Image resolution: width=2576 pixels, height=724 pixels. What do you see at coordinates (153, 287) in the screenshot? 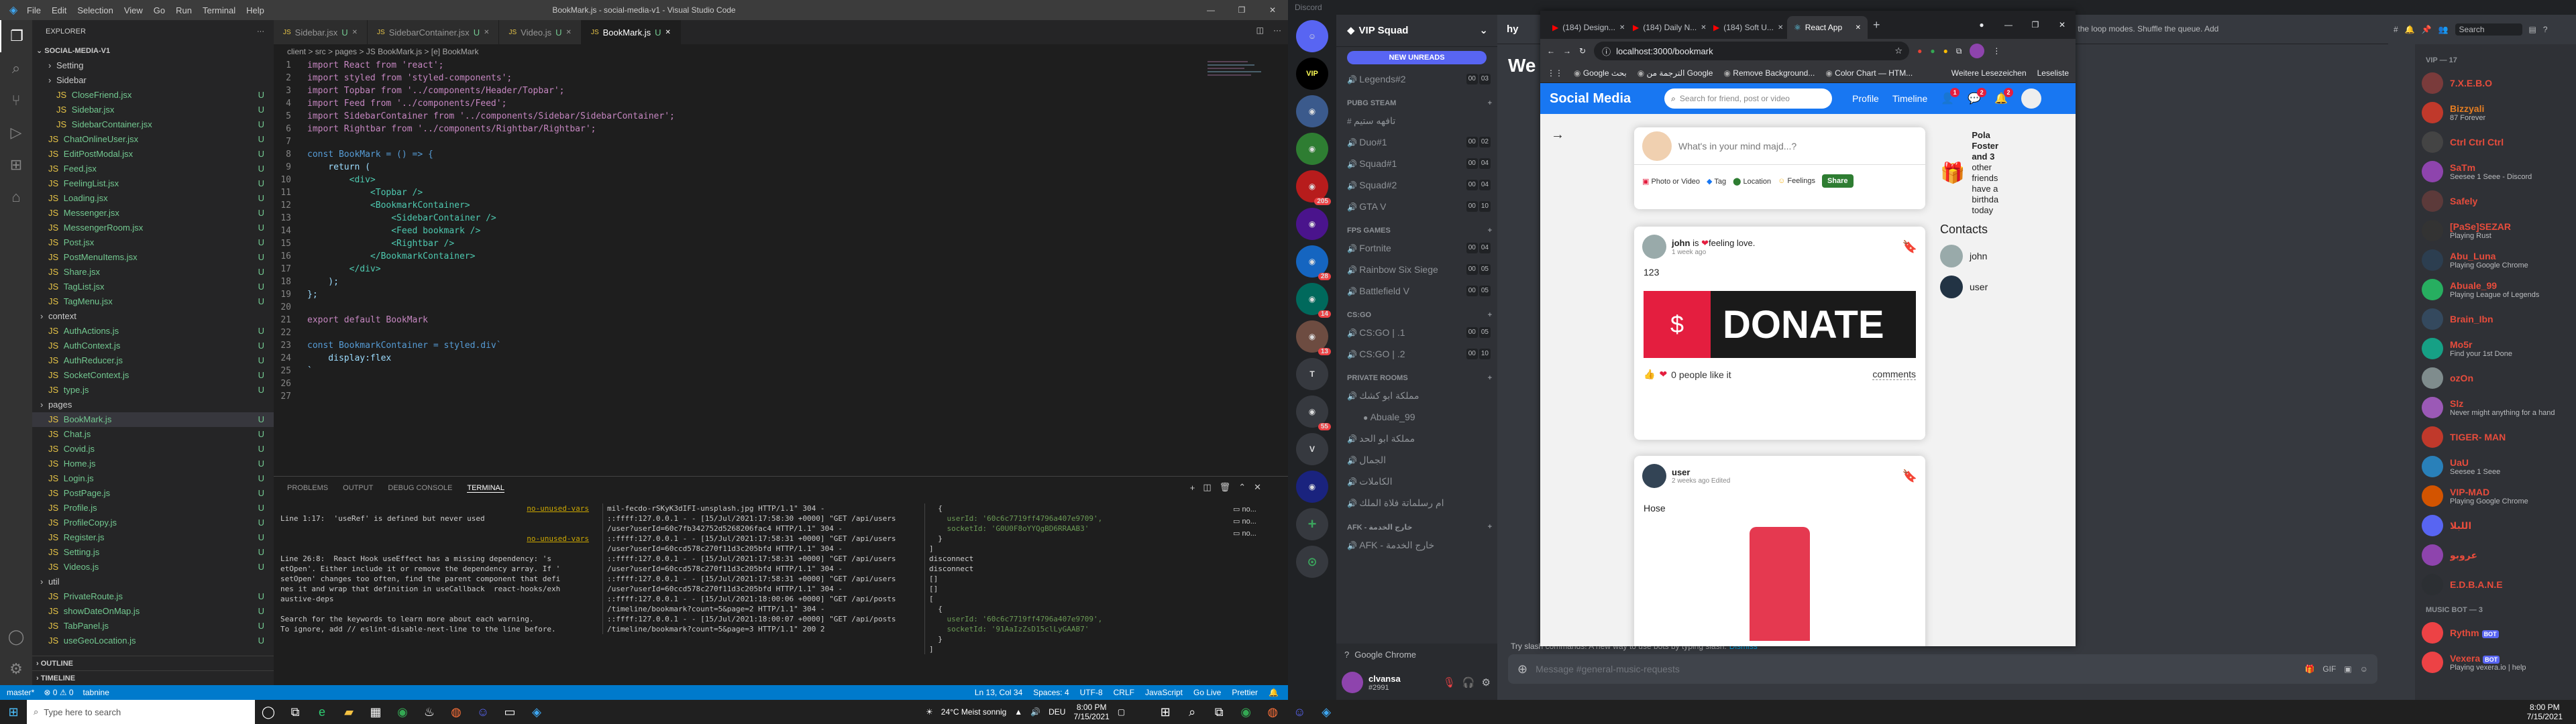
I see `file-item: JS TagList.jsx U` at bounding box center [153, 287].